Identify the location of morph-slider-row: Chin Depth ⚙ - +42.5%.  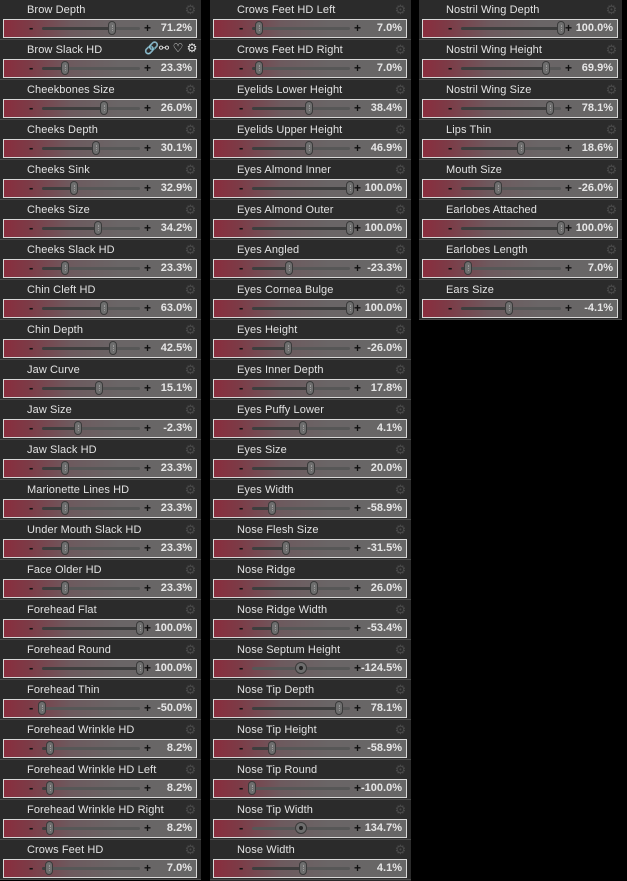
(100, 340).